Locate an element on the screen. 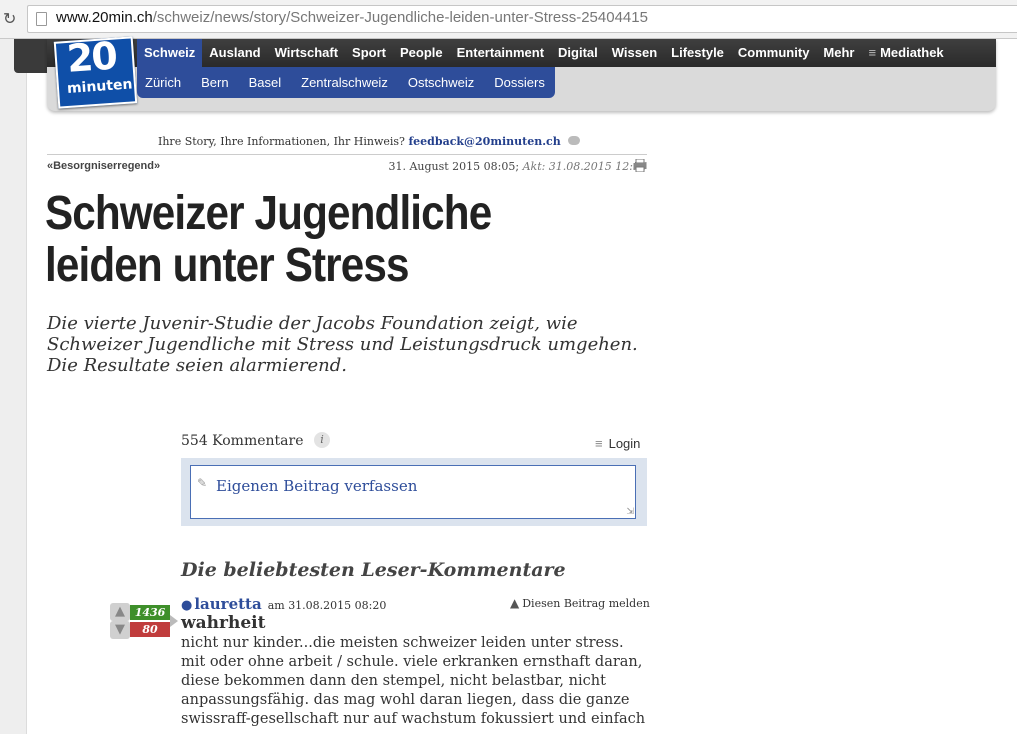 This screenshot has height=734, width=1017. warning-icon: ▲ is located at coordinates (515, 603).